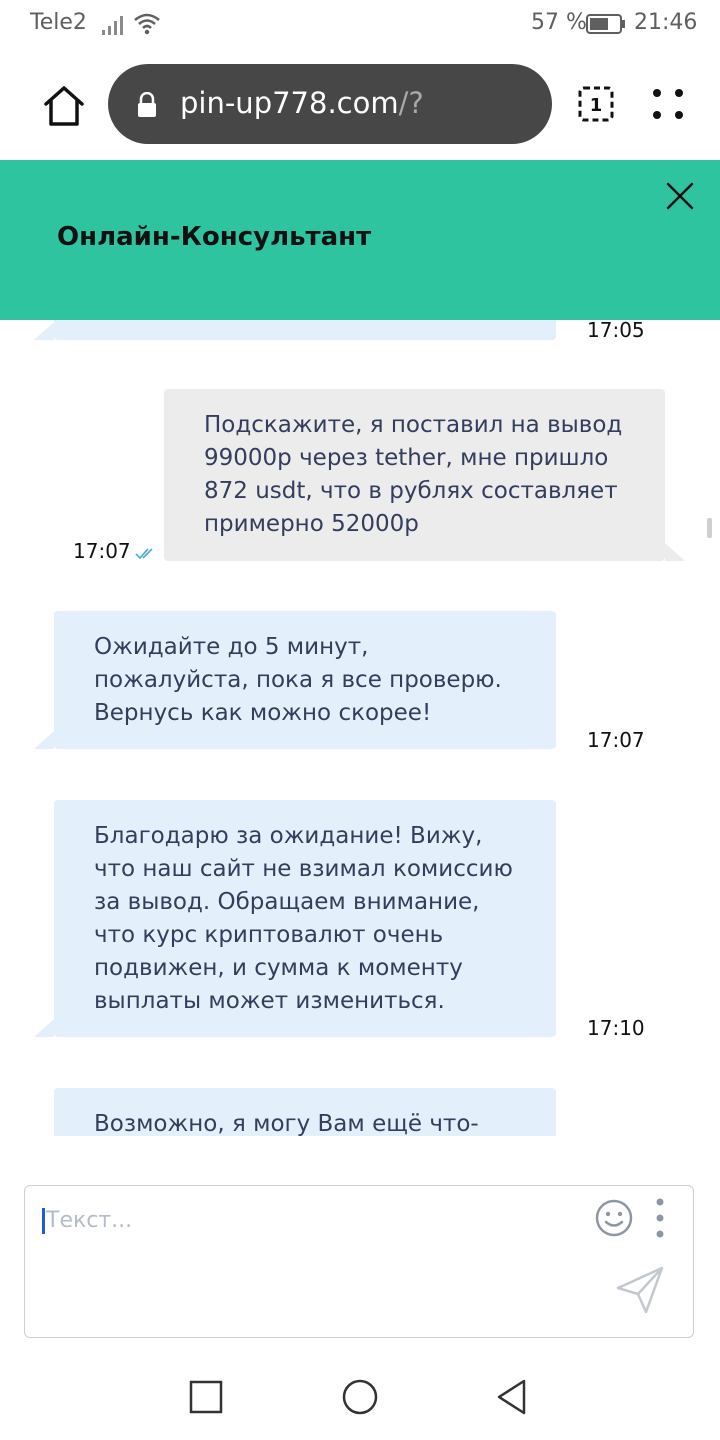 This screenshot has width=720, height=1440. What do you see at coordinates (287, 902) in the screenshot?
I see `message-line: за вывод. Обращаем внимание,` at bounding box center [287, 902].